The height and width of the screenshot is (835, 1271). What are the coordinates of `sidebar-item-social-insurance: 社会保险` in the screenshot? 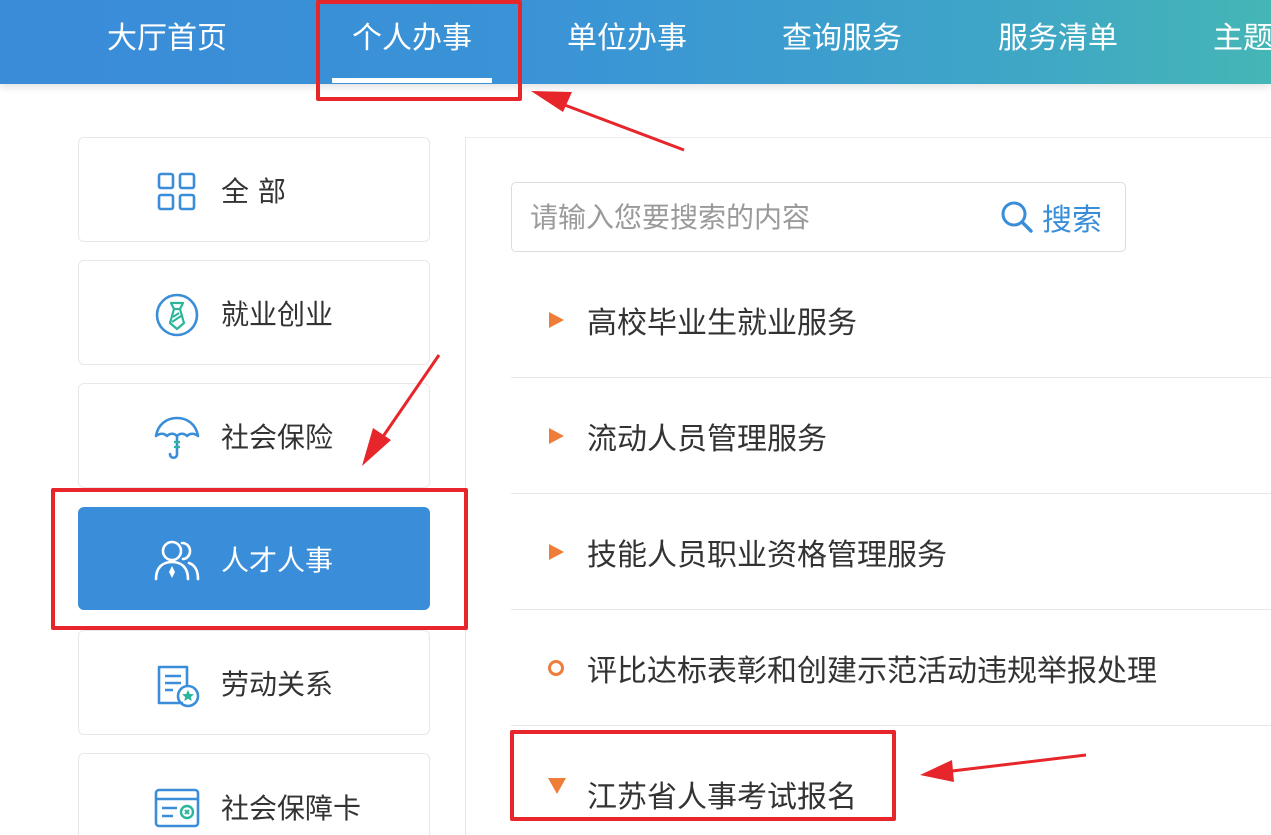 It's located at (254, 435).